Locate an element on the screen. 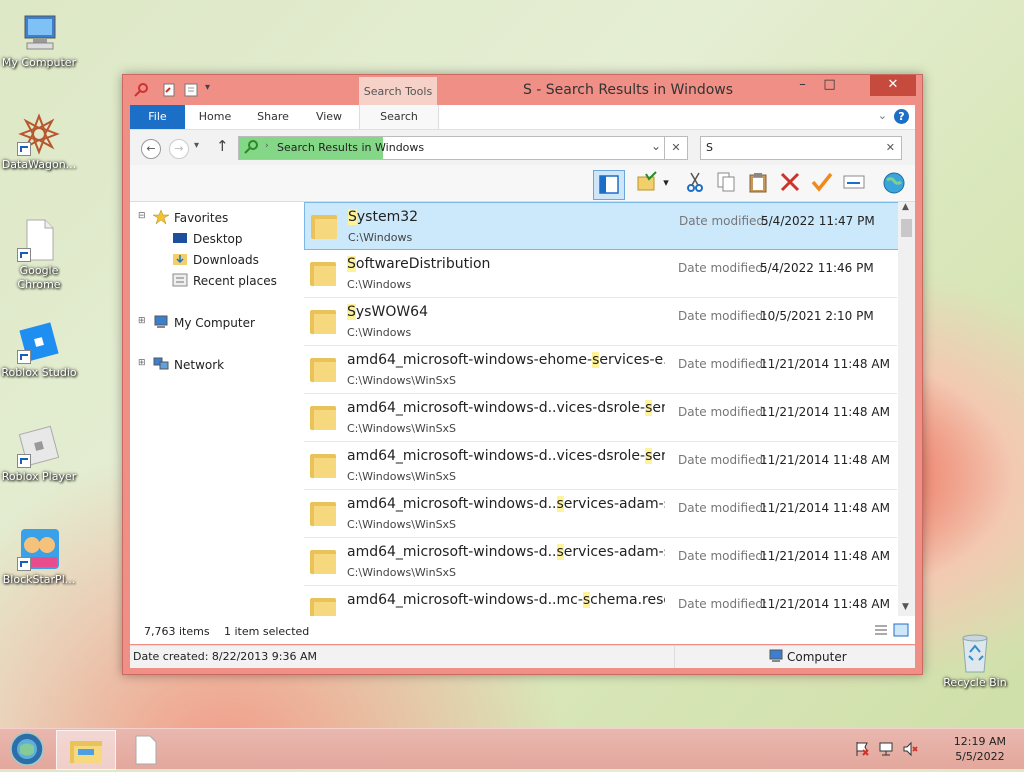  nav-recent-places: Recent places is located at coordinates (224, 280).